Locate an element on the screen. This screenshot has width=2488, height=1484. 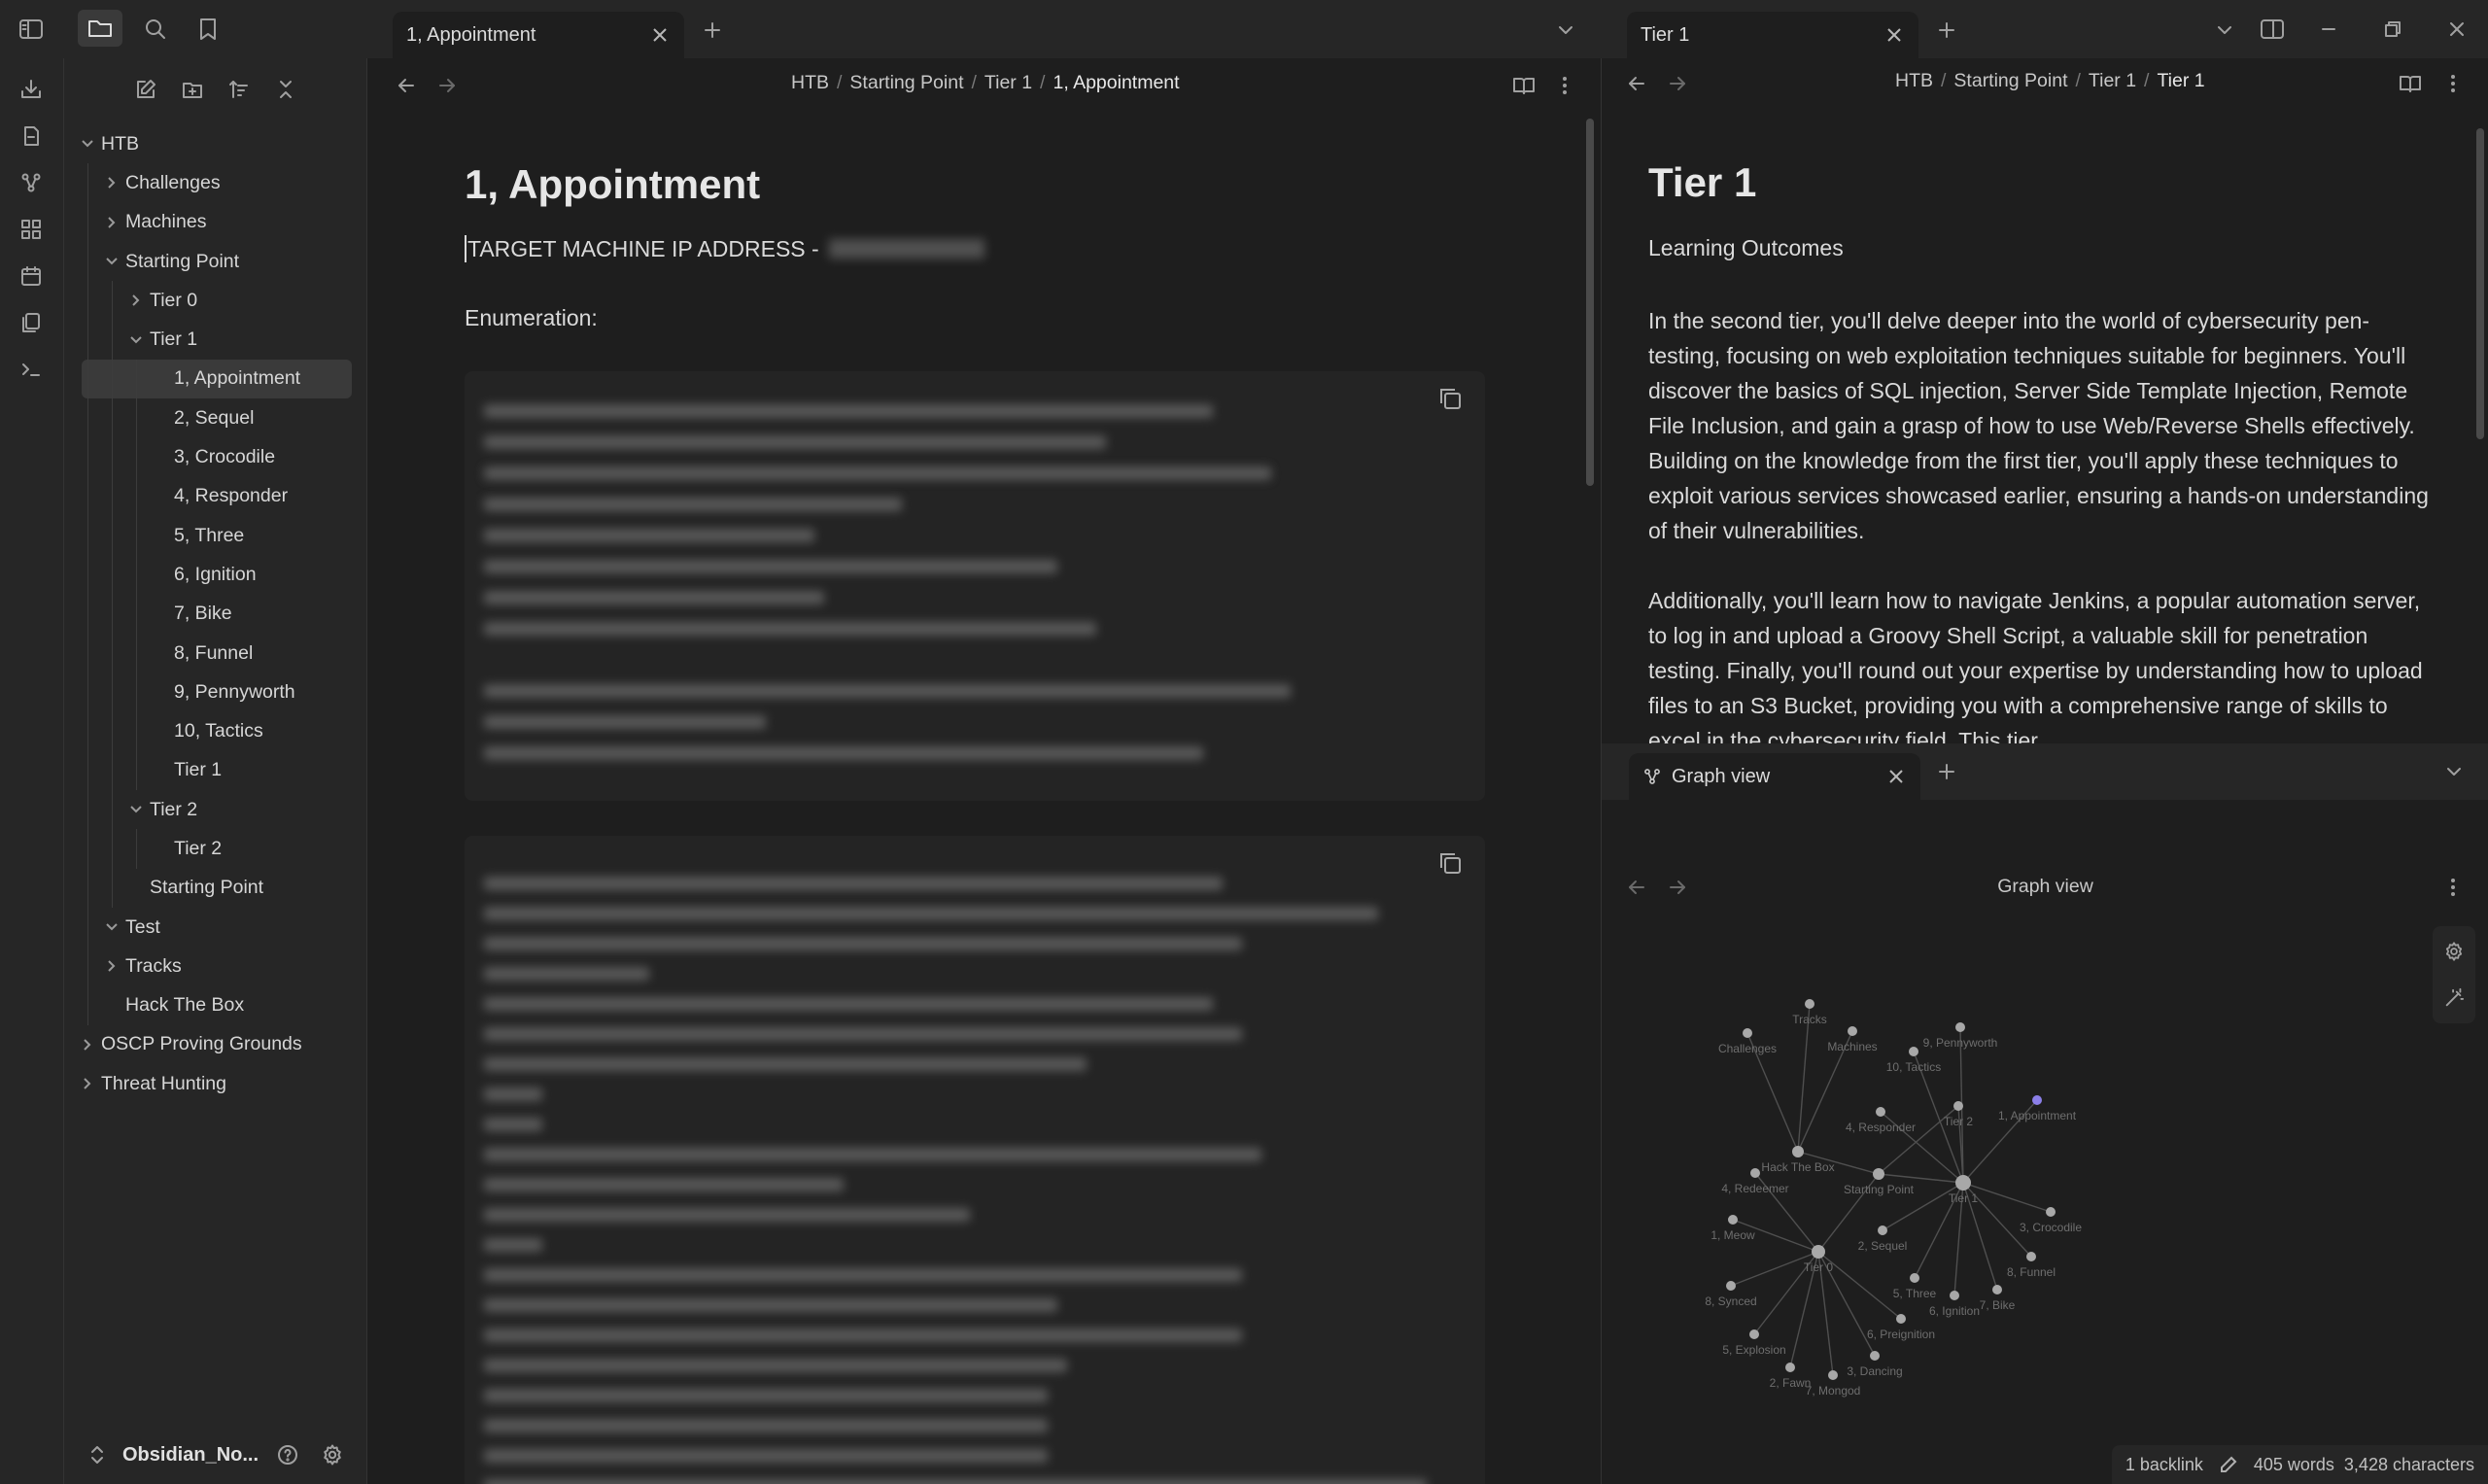
import-icon is located at coordinates (31, 89).